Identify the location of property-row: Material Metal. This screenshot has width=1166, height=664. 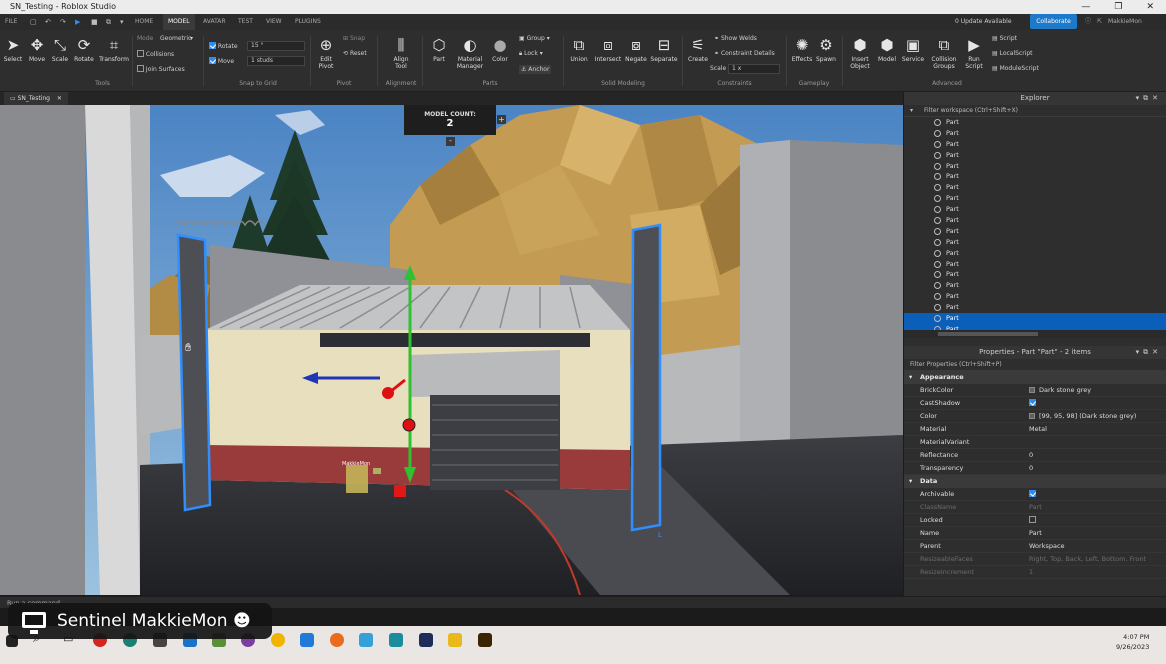
(1035, 429).